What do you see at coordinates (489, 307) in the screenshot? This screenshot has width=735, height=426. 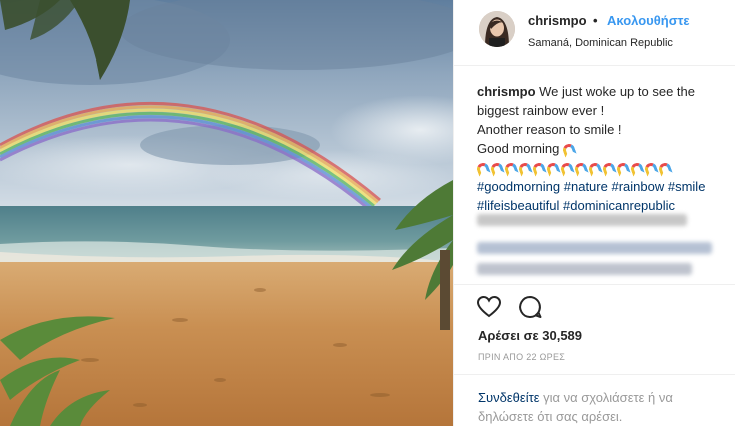 I see `heart-icon` at bounding box center [489, 307].